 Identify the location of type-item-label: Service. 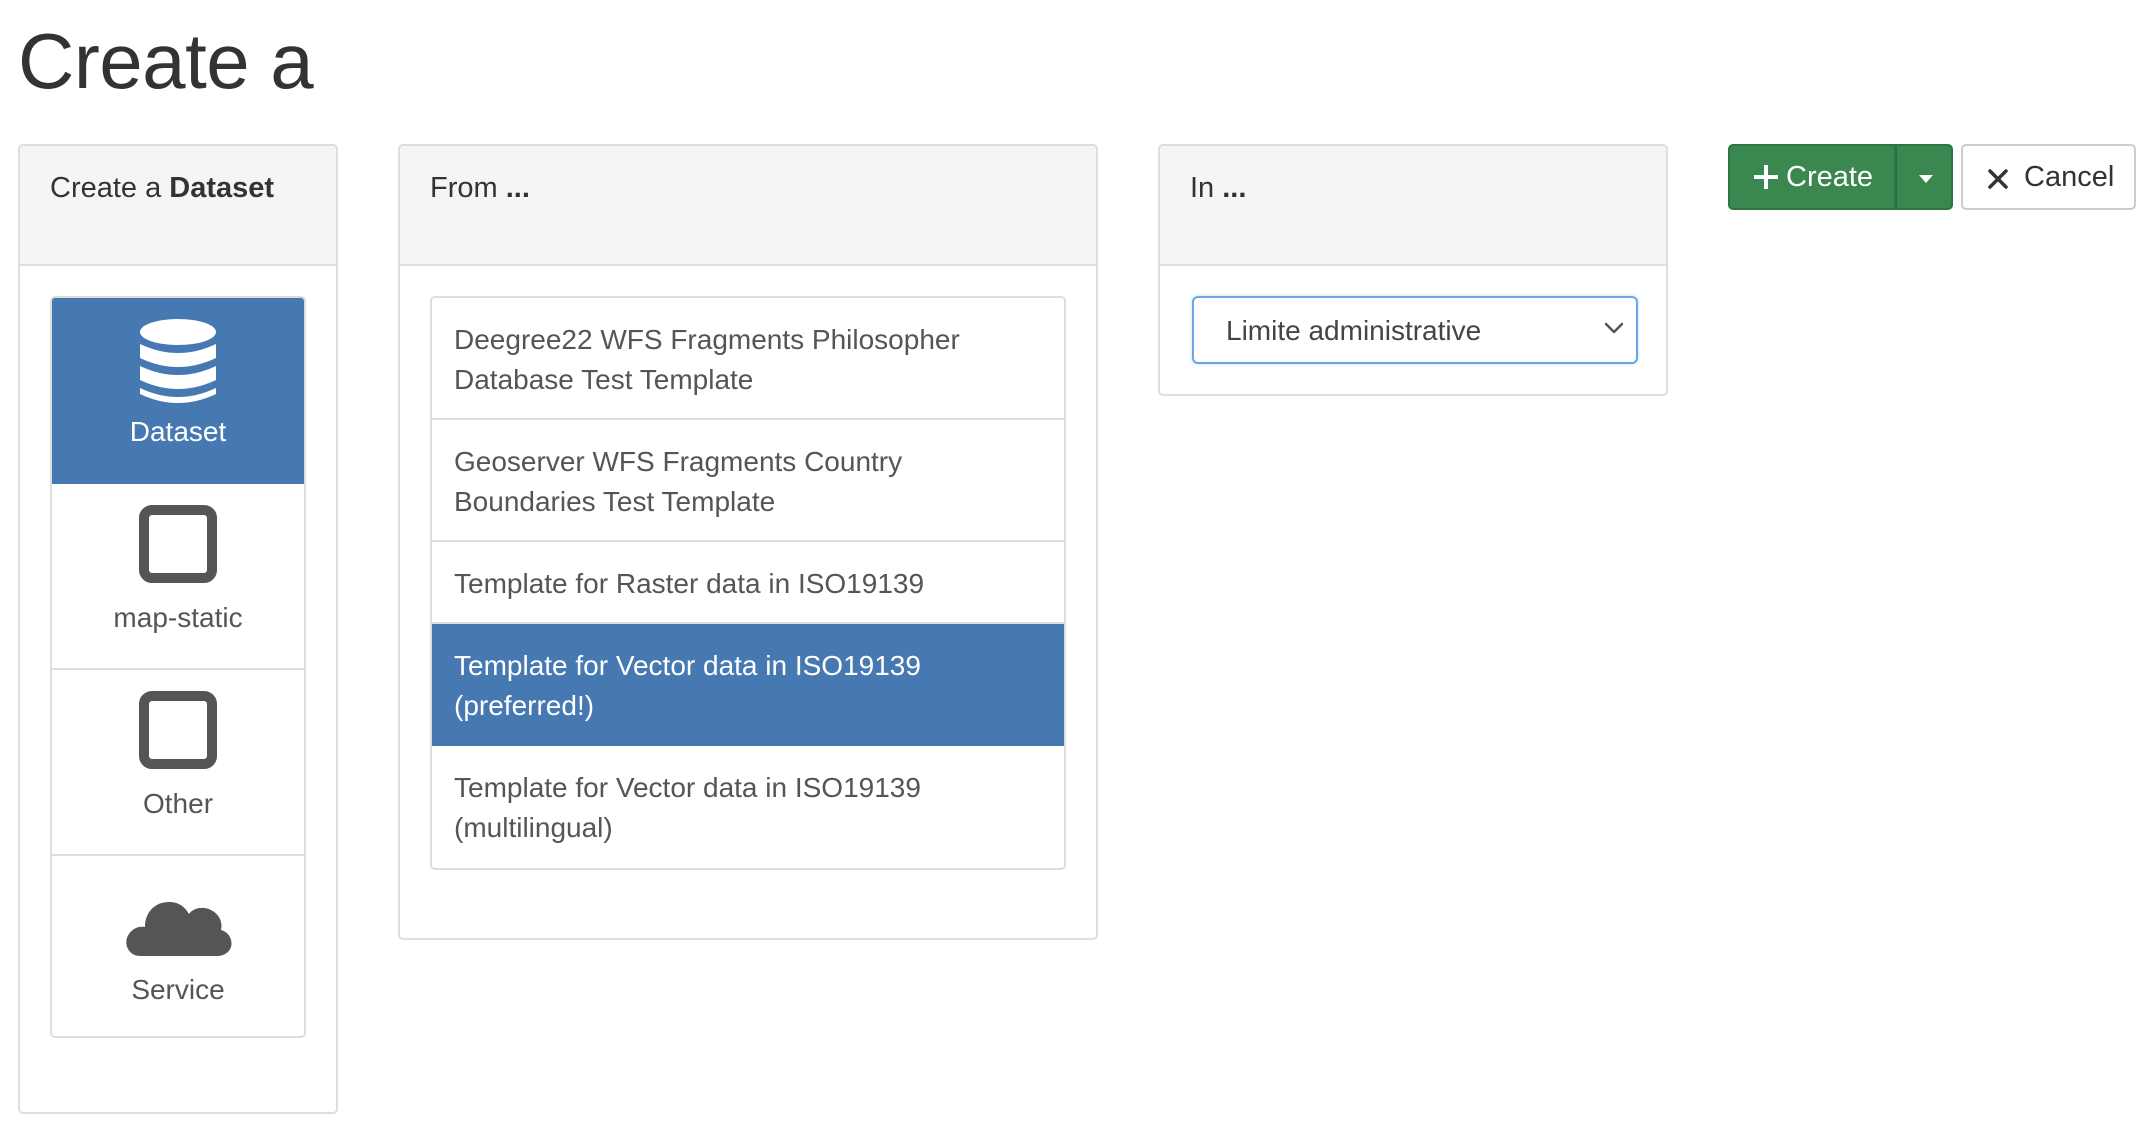
(178, 989).